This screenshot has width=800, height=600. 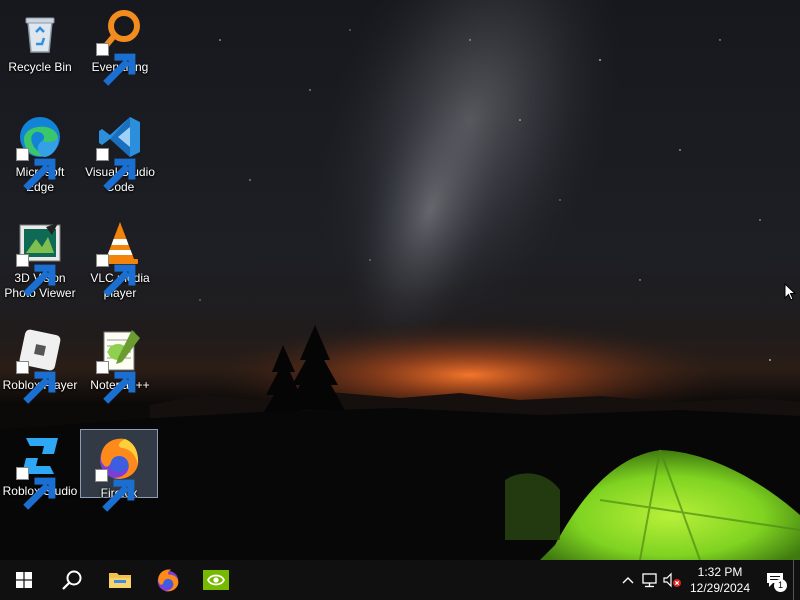 I want to click on firefox-icon, so click(x=168, y=580).